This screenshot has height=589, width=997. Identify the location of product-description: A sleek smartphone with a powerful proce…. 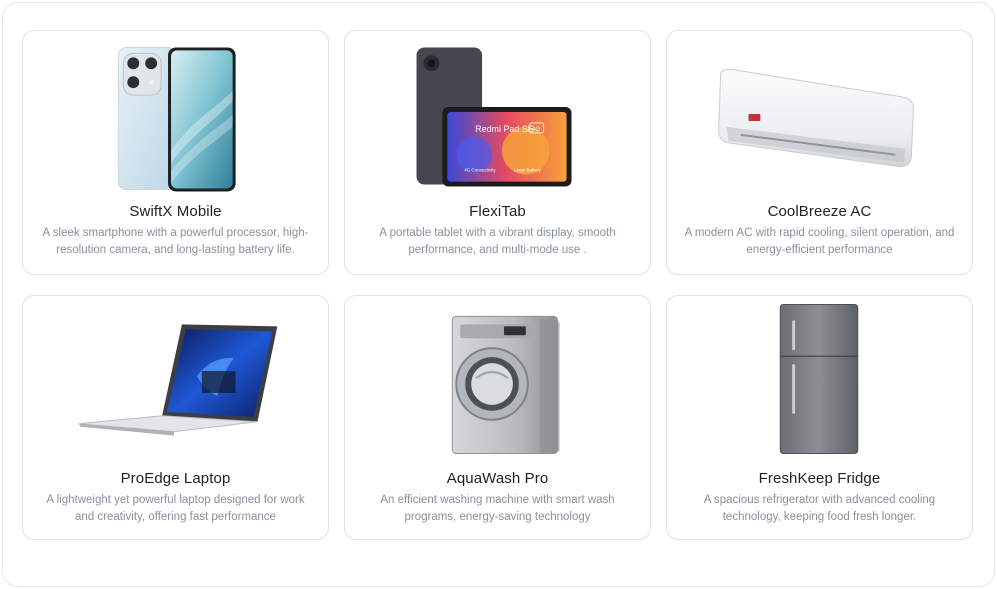
(175, 241).